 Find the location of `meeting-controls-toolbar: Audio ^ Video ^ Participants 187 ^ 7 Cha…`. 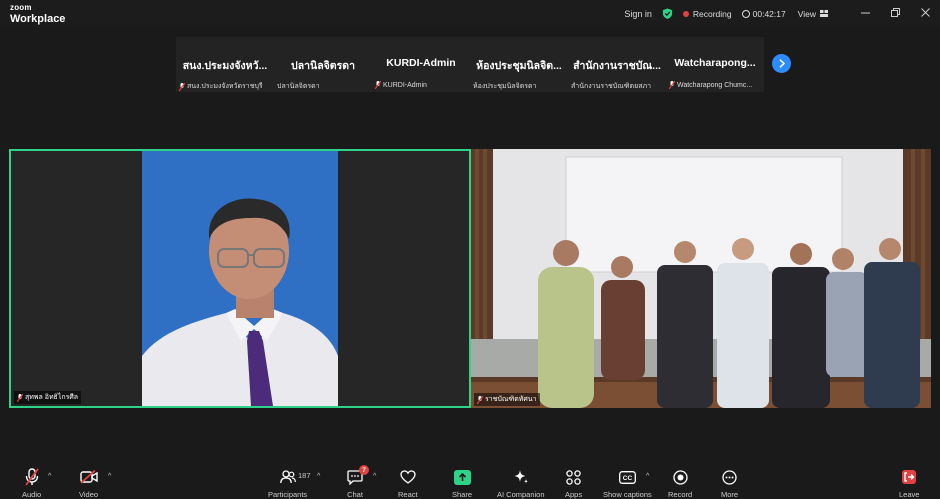

meeting-controls-toolbar: Audio ^ Video ^ Participants 187 ^ 7 Cha… is located at coordinates (470, 481).